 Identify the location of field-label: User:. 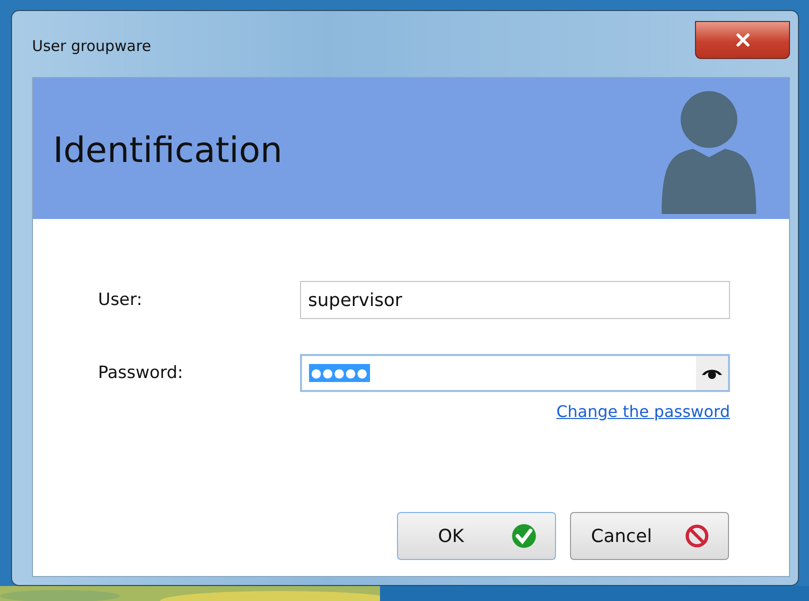
(121, 300).